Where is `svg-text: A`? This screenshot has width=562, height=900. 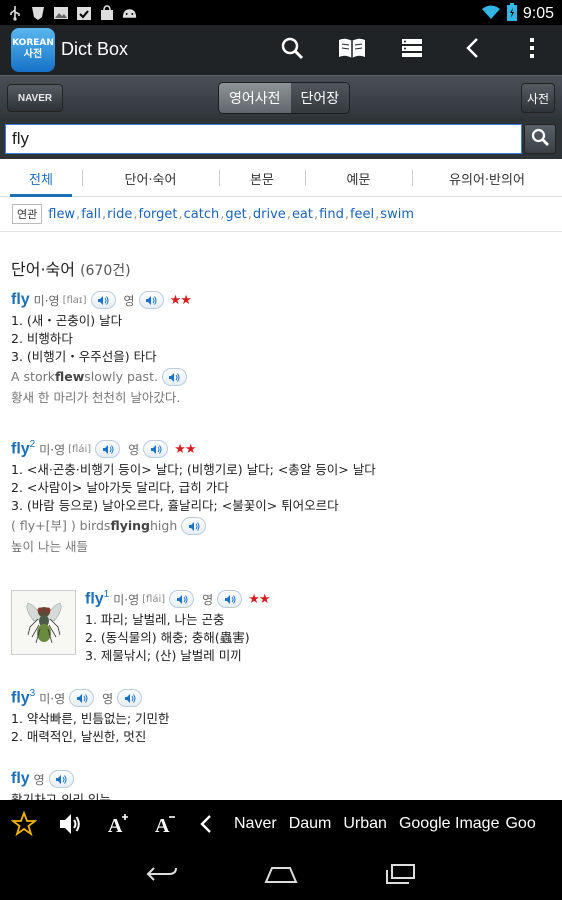
svg-text: A is located at coordinates (162, 825).